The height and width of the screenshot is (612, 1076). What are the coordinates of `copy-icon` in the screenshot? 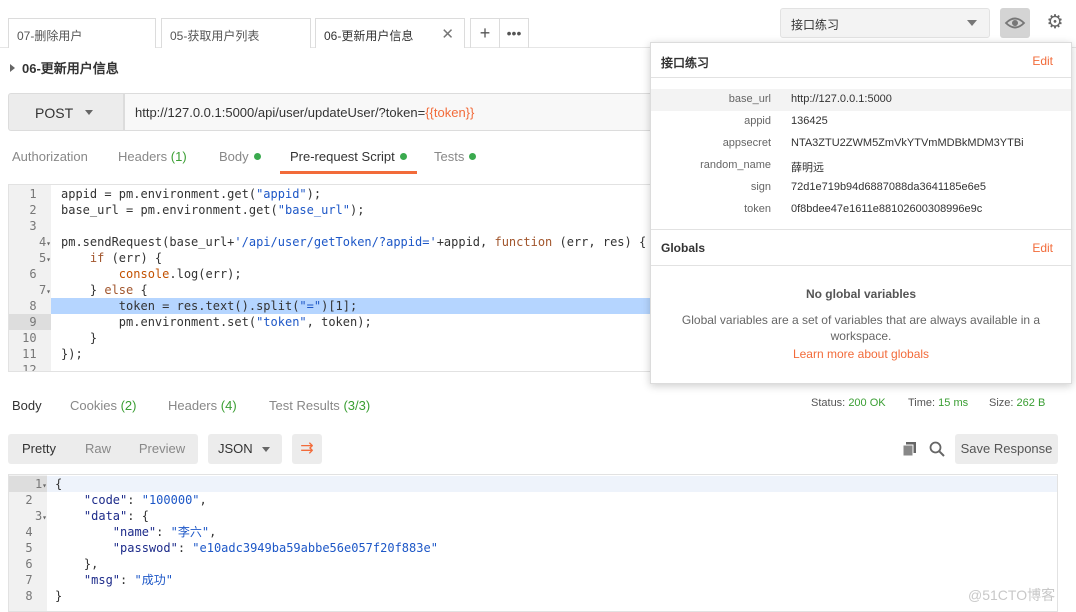 It's located at (909, 449).